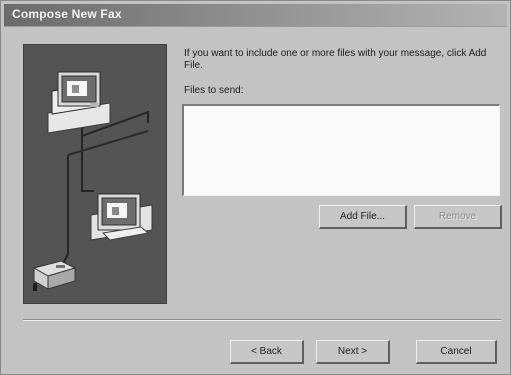 The image size is (511, 375). Describe the element at coordinates (353, 352) in the screenshot. I see `next-button: Next >` at that location.